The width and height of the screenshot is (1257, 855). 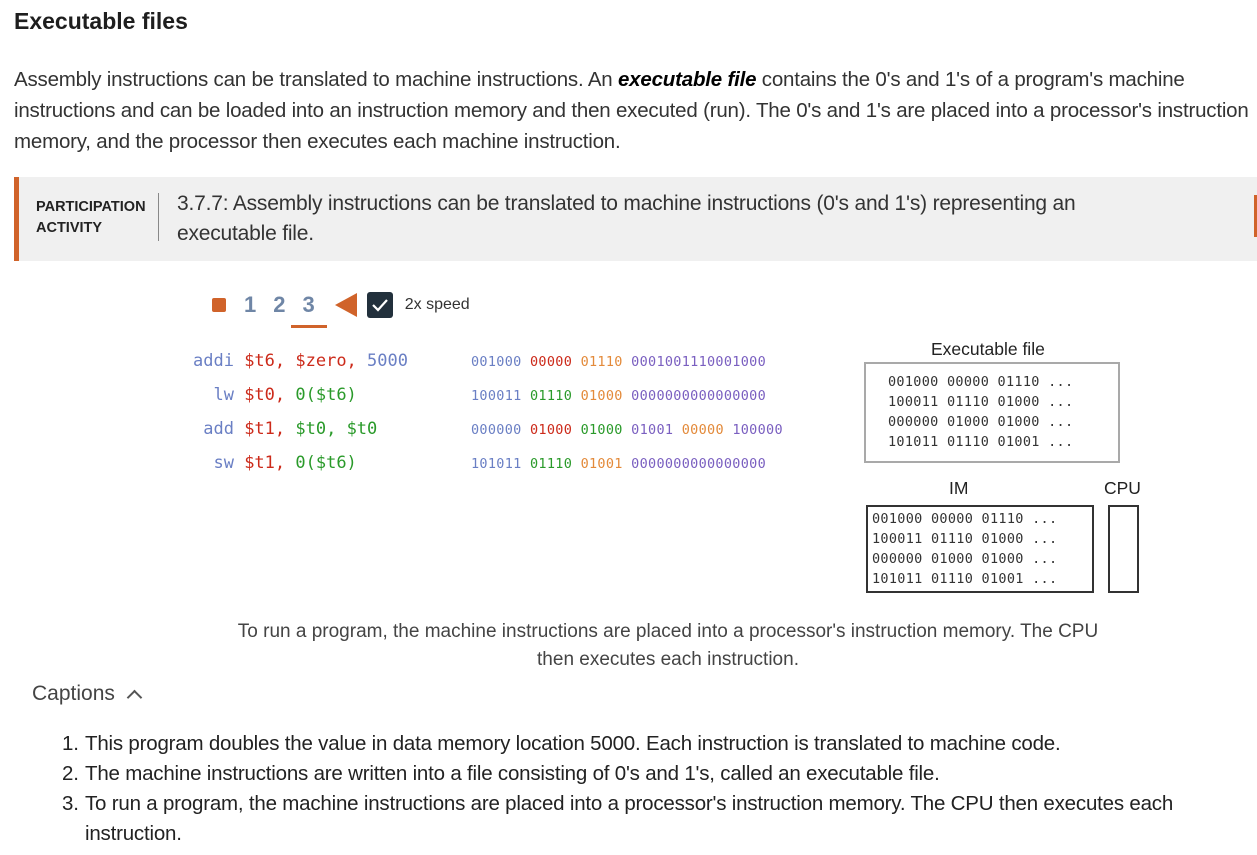 What do you see at coordinates (437, 304) in the screenshot?
I see `speed-label: 2x speed` at bounding box center [437, 304].